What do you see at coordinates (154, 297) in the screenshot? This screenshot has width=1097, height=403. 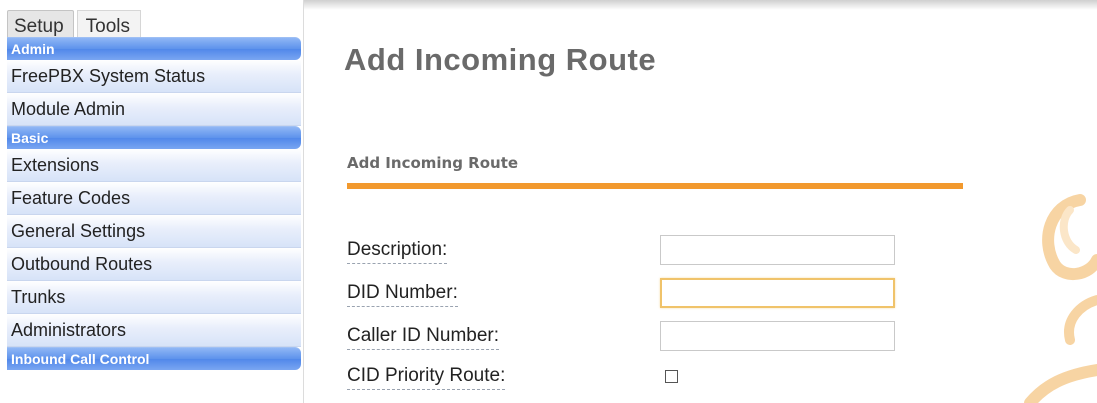 I see `menu-item-trunks: Trunks` at bounding box center [154, 297].